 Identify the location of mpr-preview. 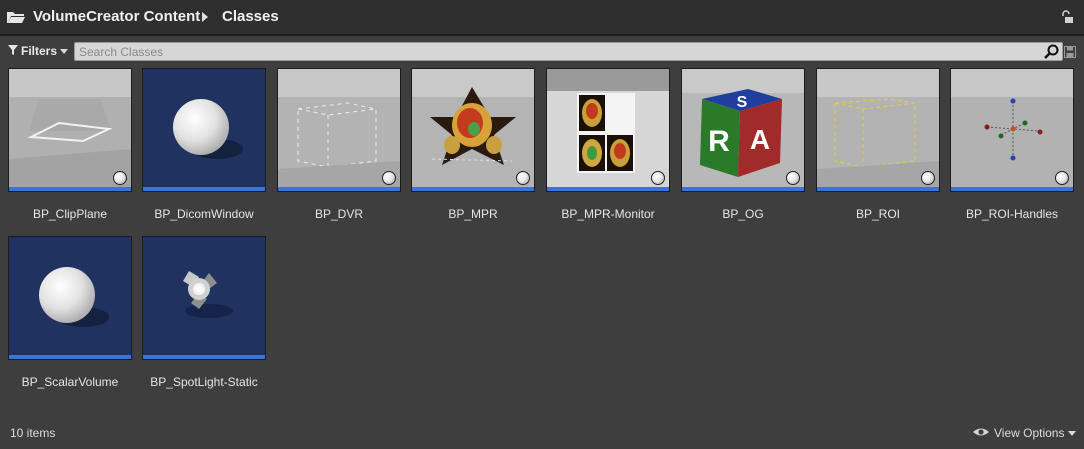
(473, 128).